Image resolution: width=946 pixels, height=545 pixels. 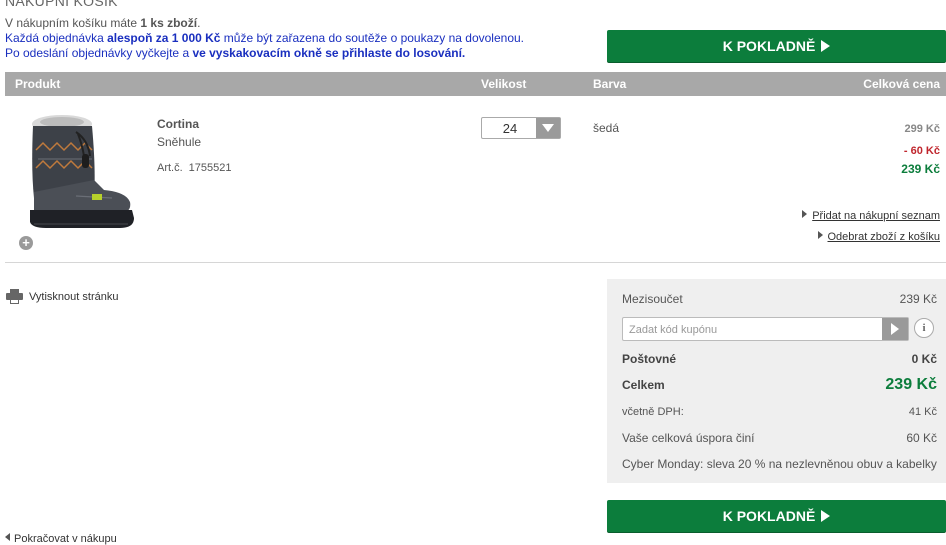 What do you see at coordinates (548, 128) in the screenshot?
I see `chevron-down-icon` at bounding box center [548, 128].